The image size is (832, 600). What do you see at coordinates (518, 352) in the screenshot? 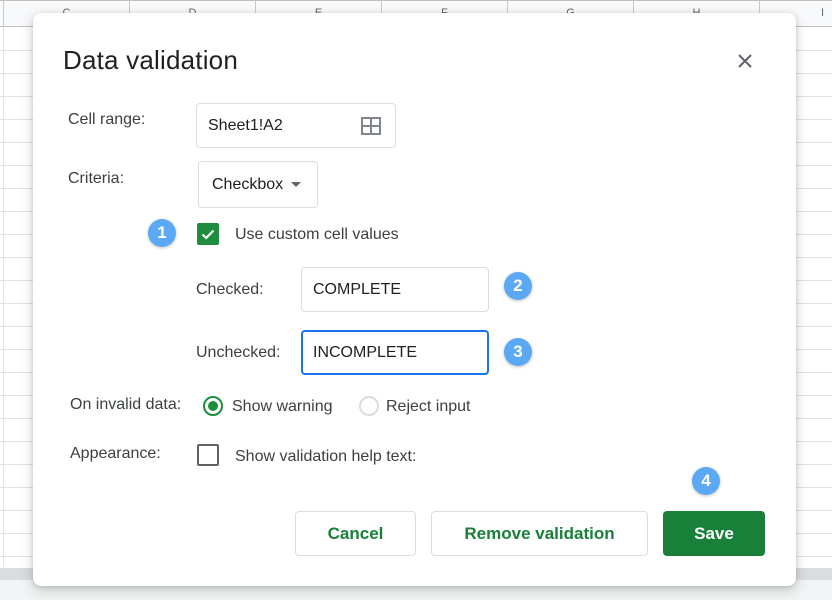
I see `step-badge-3: 3` at bounding box center [518, 352].